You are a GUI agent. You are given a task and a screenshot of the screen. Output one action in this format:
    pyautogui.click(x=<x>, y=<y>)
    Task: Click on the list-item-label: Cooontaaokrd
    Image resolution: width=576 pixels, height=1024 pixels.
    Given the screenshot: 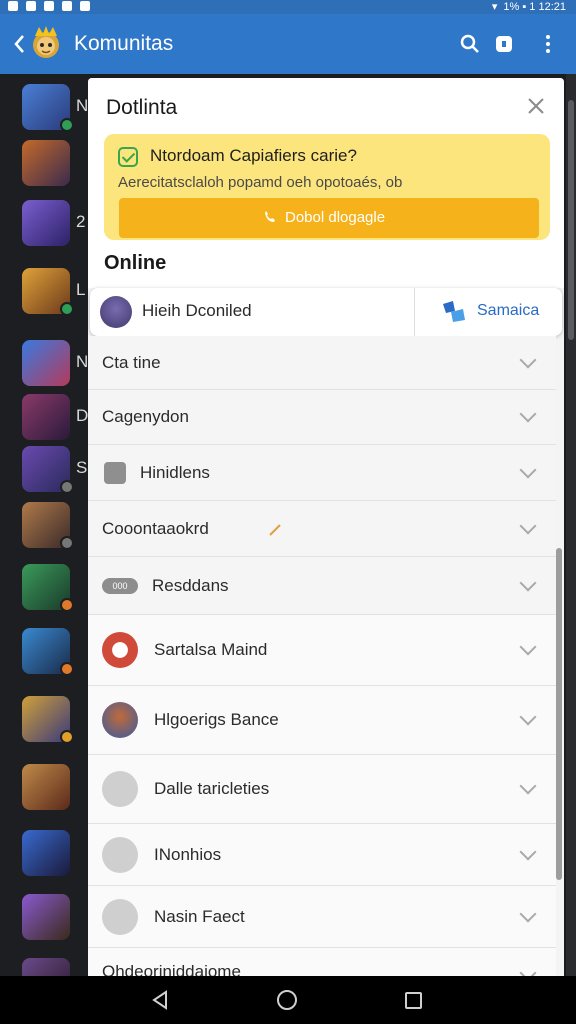 What is the action you would take?
    pyautogui.click(x=155, y=528)
    